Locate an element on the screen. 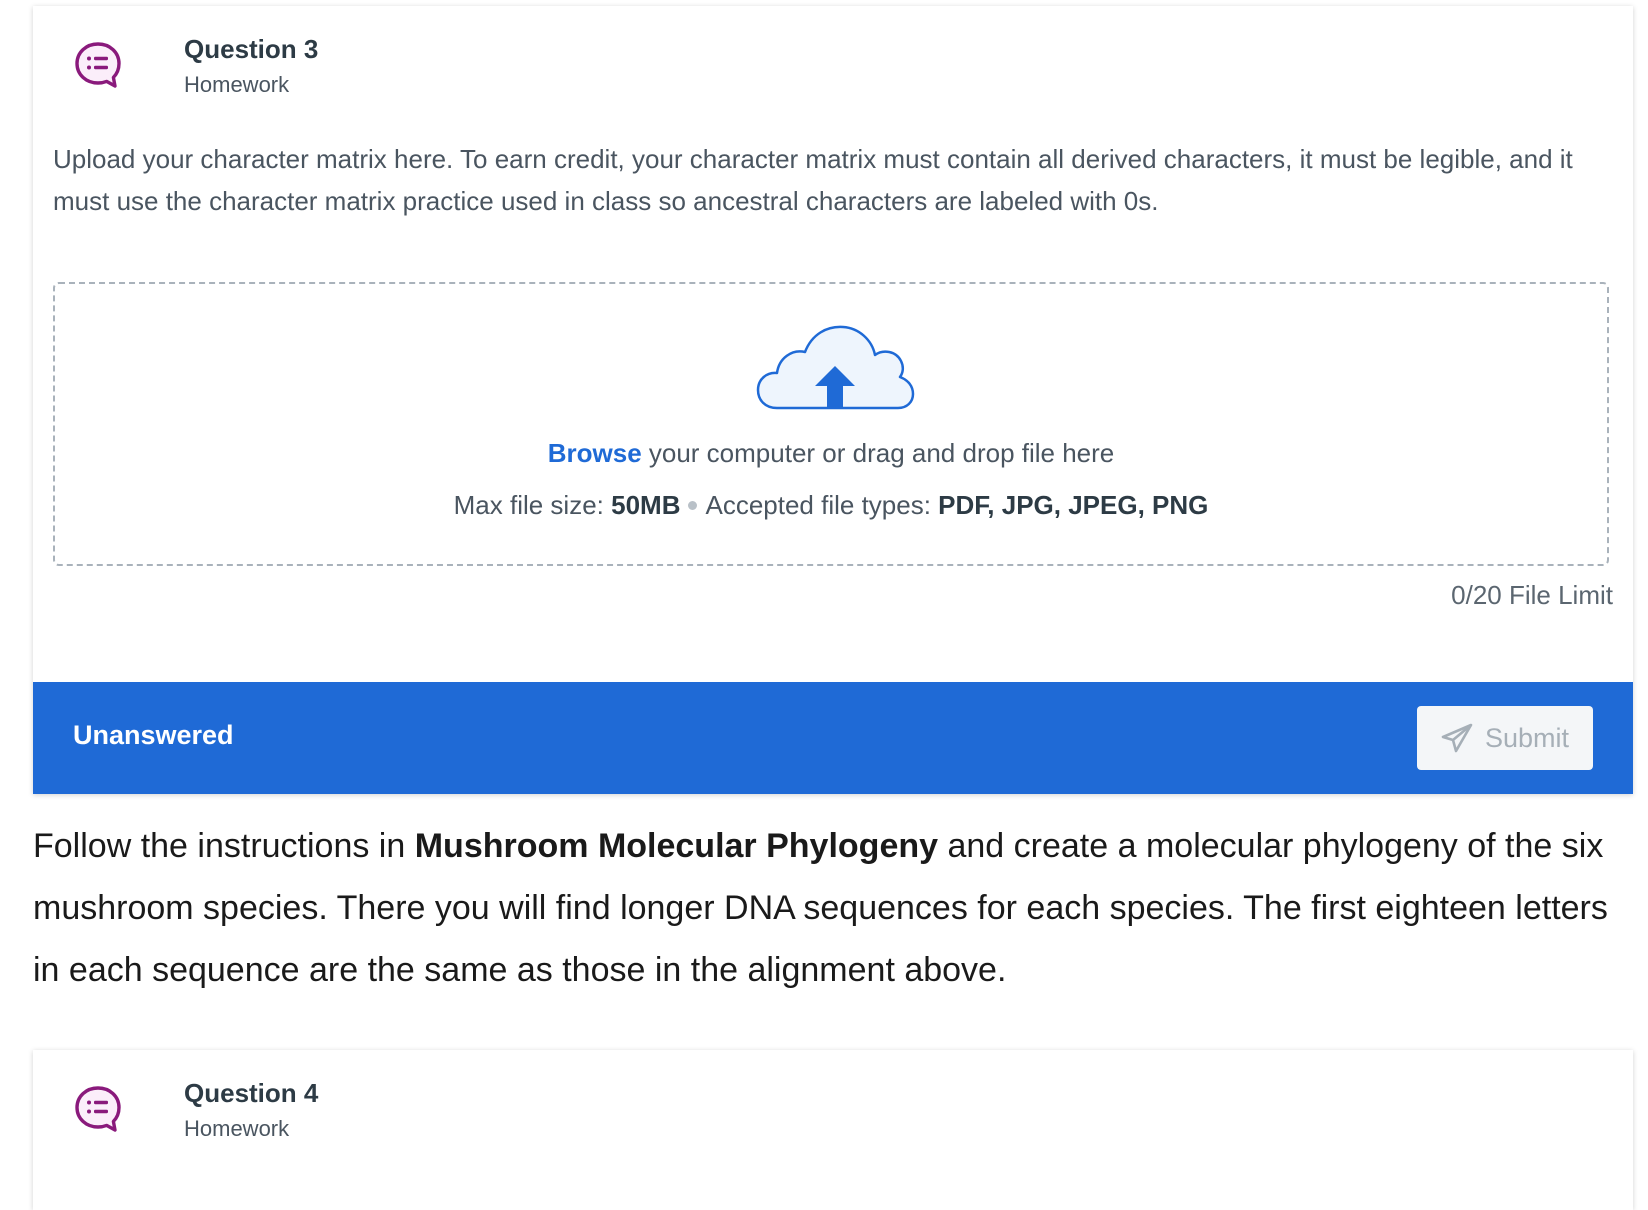  max-size-value: 50MB is located at coordinates (646, 505).